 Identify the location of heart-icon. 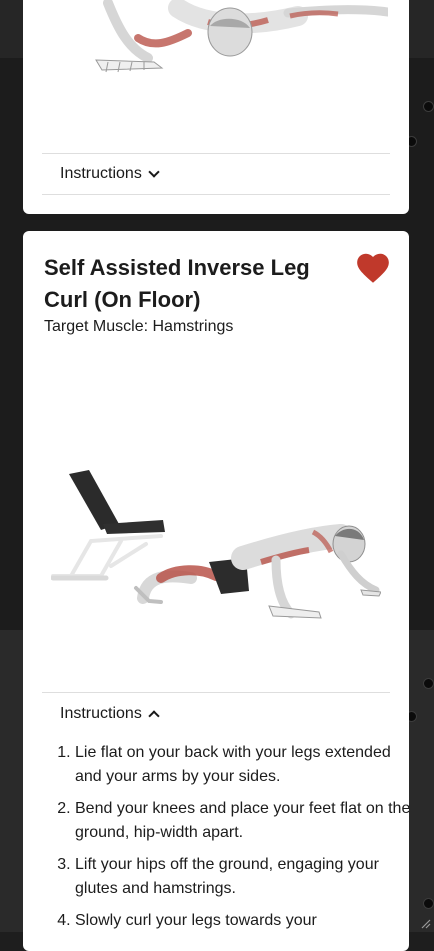
(373, 268).